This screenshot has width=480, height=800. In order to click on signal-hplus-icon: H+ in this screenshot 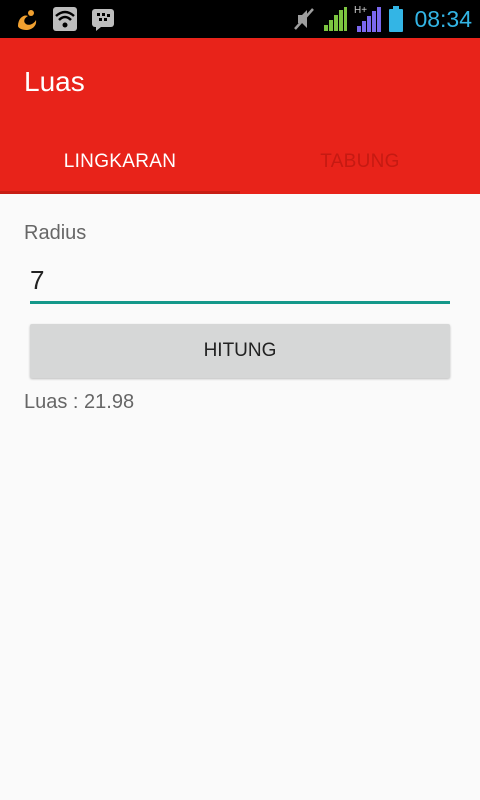, I will do `click(368, 18)`.